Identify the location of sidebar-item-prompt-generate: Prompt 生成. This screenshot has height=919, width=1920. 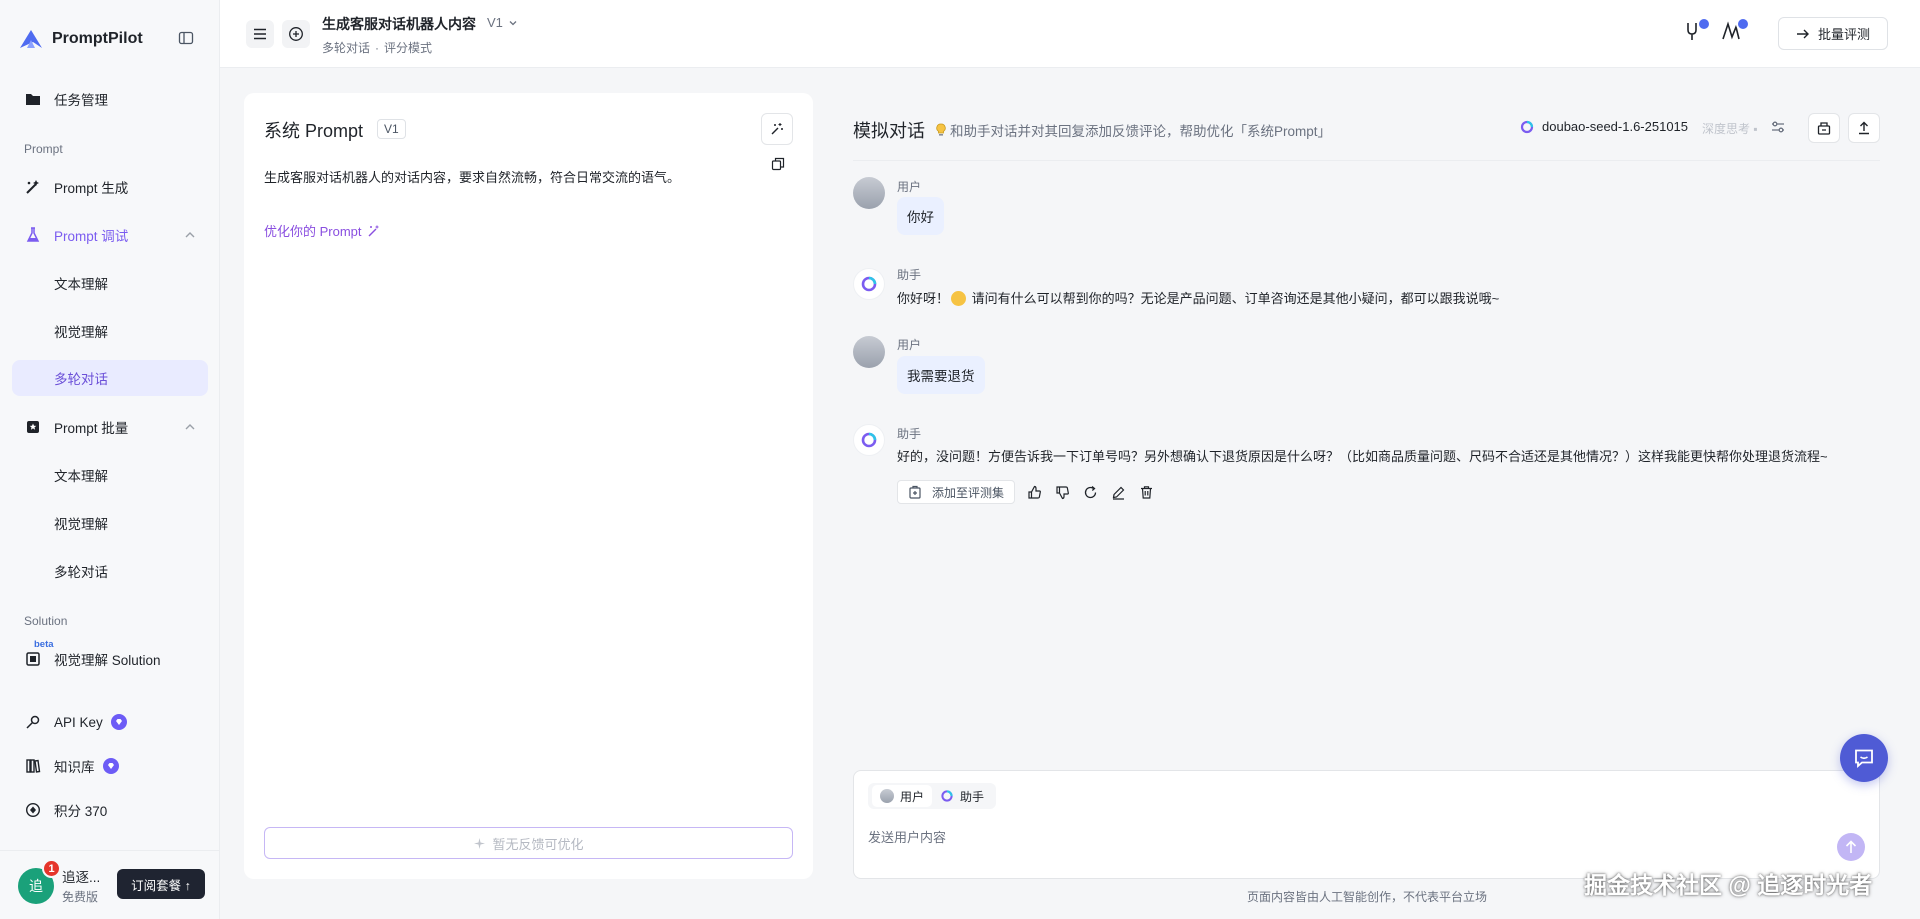
(110, 187).